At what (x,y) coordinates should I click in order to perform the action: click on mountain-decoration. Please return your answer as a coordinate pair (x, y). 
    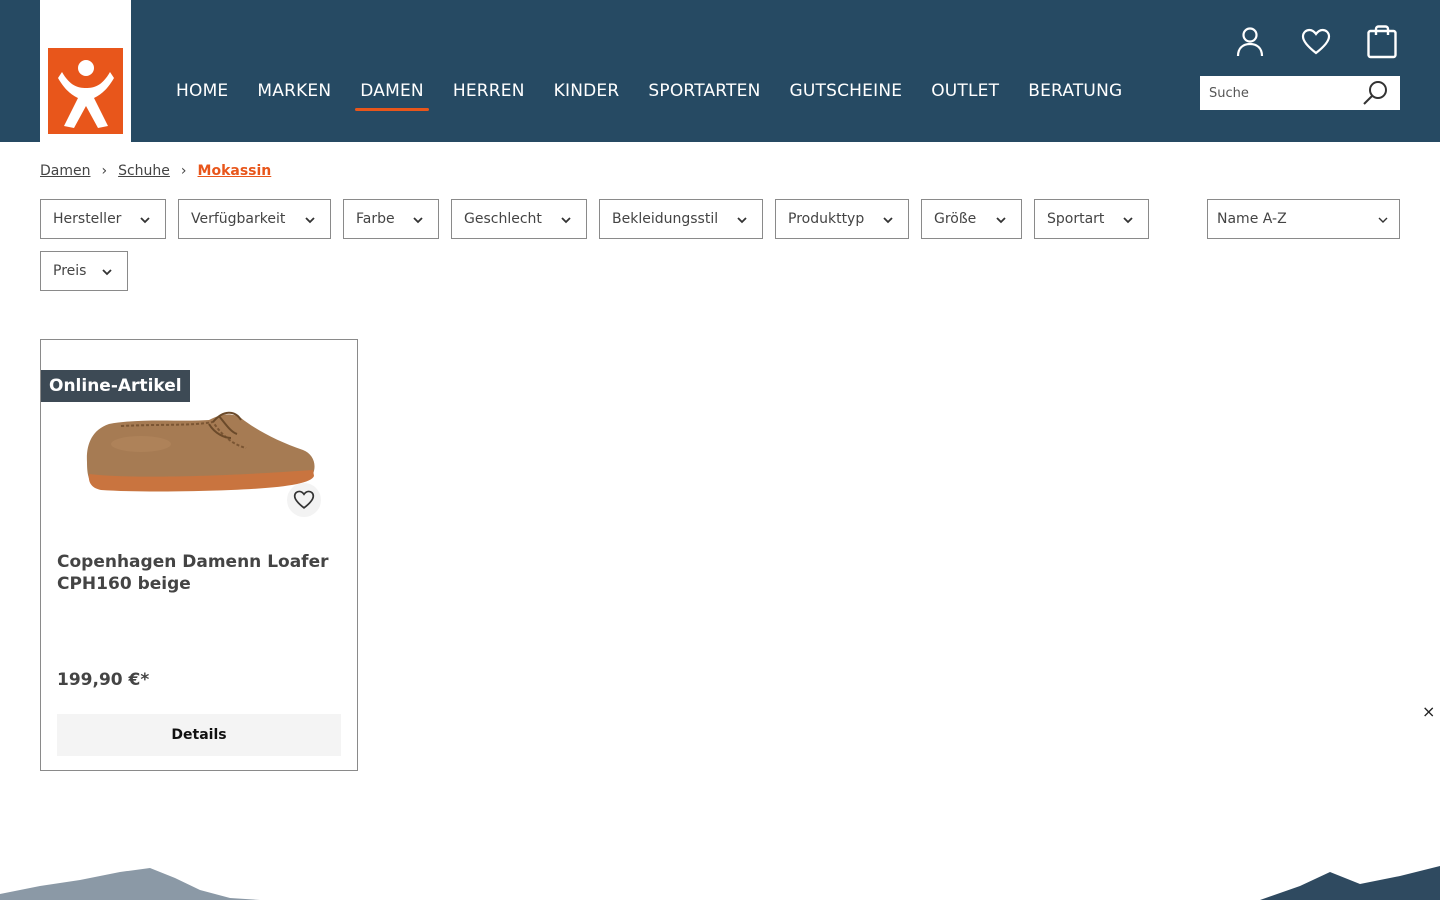
    Looking at the image, I should click on (720, 883).